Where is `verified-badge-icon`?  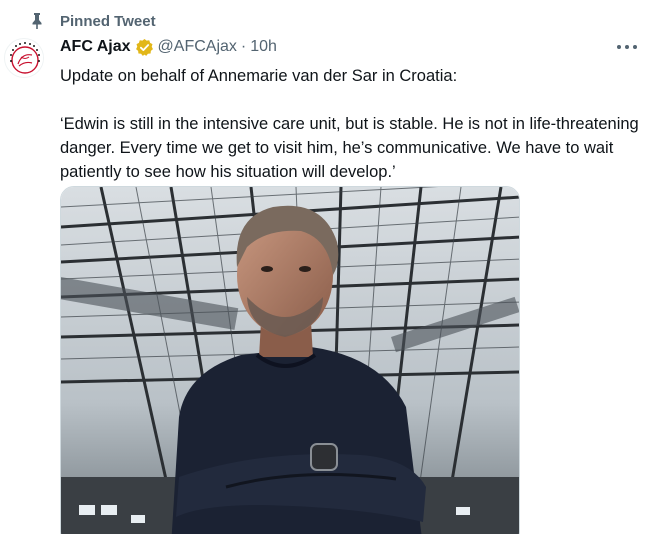 verified-badge-icon is located at coordinates (144, 47).